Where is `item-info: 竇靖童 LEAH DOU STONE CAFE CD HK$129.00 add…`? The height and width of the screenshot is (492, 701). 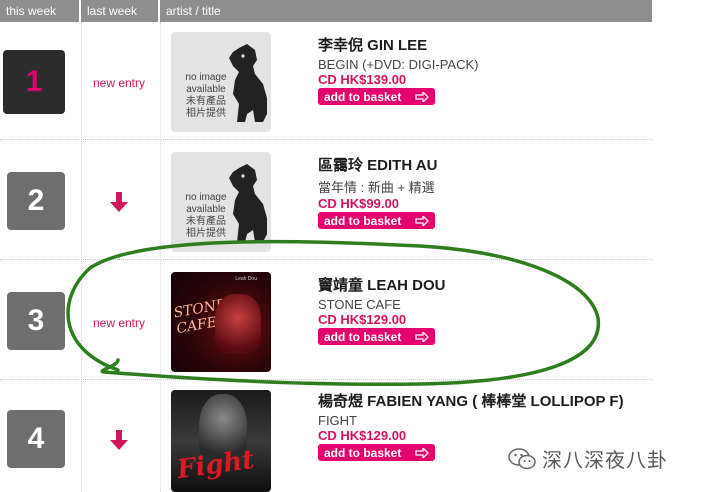
item-info: 竇靖童 LEAH DOU STONE CAFE CD HK$129.00 add… is located at coordinates (382, 310).